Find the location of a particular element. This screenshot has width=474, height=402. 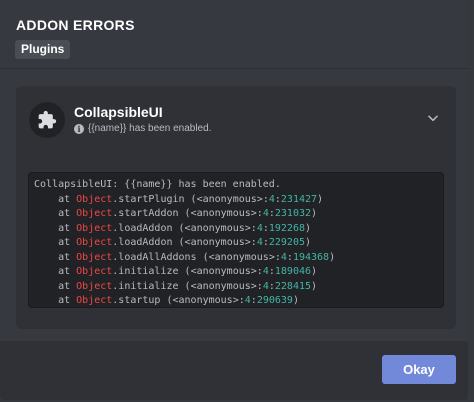

frame-method: .startAddon is located at coordinates (145, 213).